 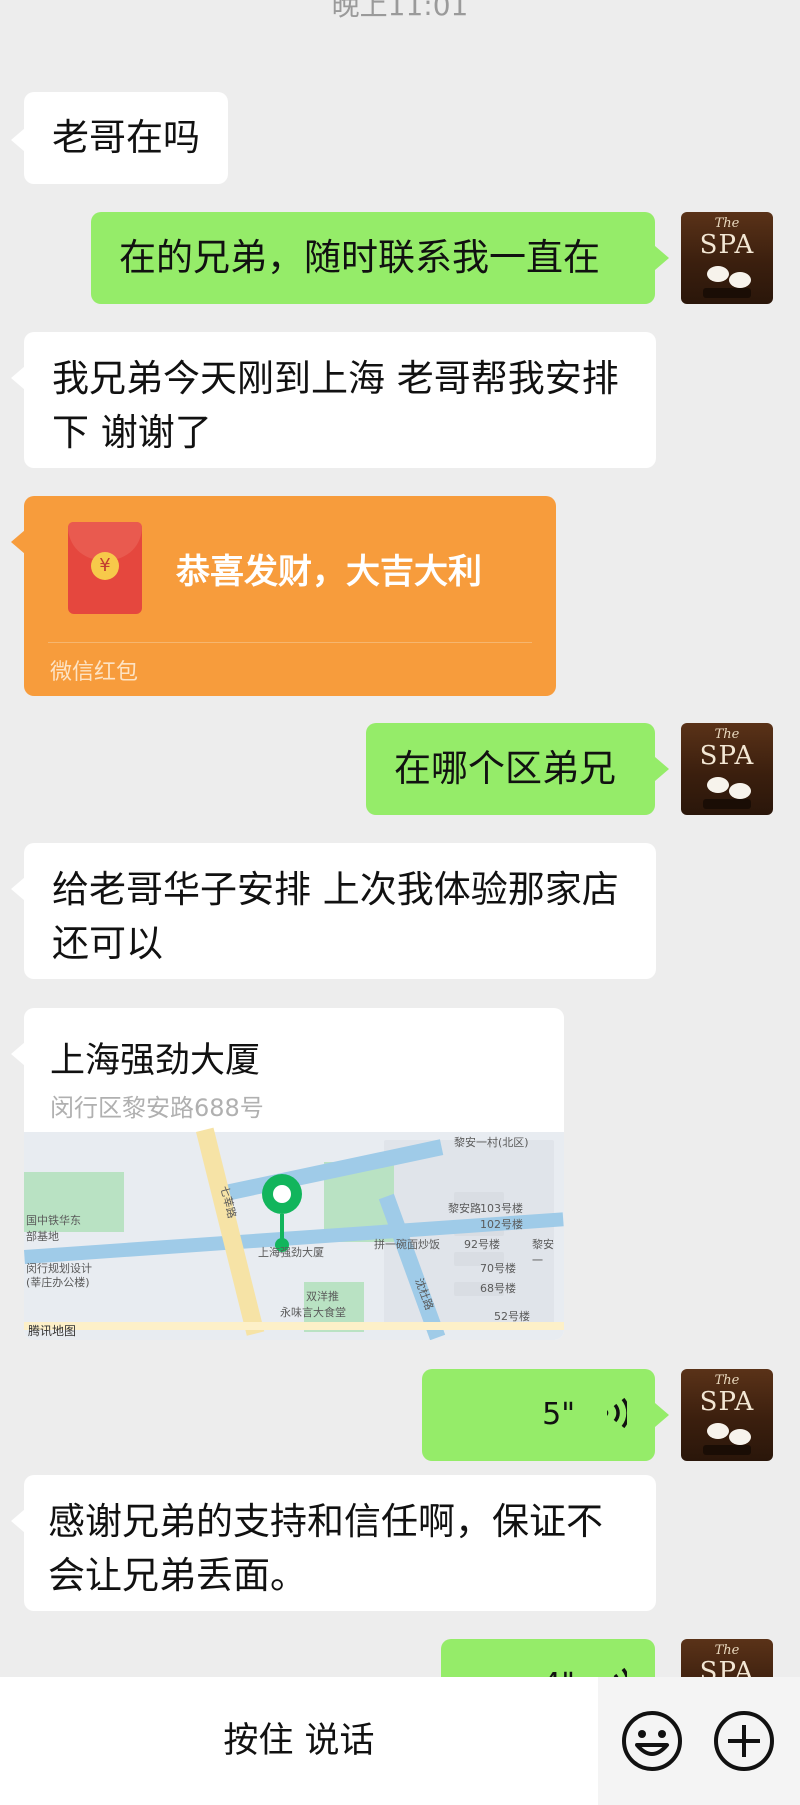 What do you see at coordinates (617, 1413) in the screenshot?
I see `voice-wave-icon` at bounding box center [617, 1413].